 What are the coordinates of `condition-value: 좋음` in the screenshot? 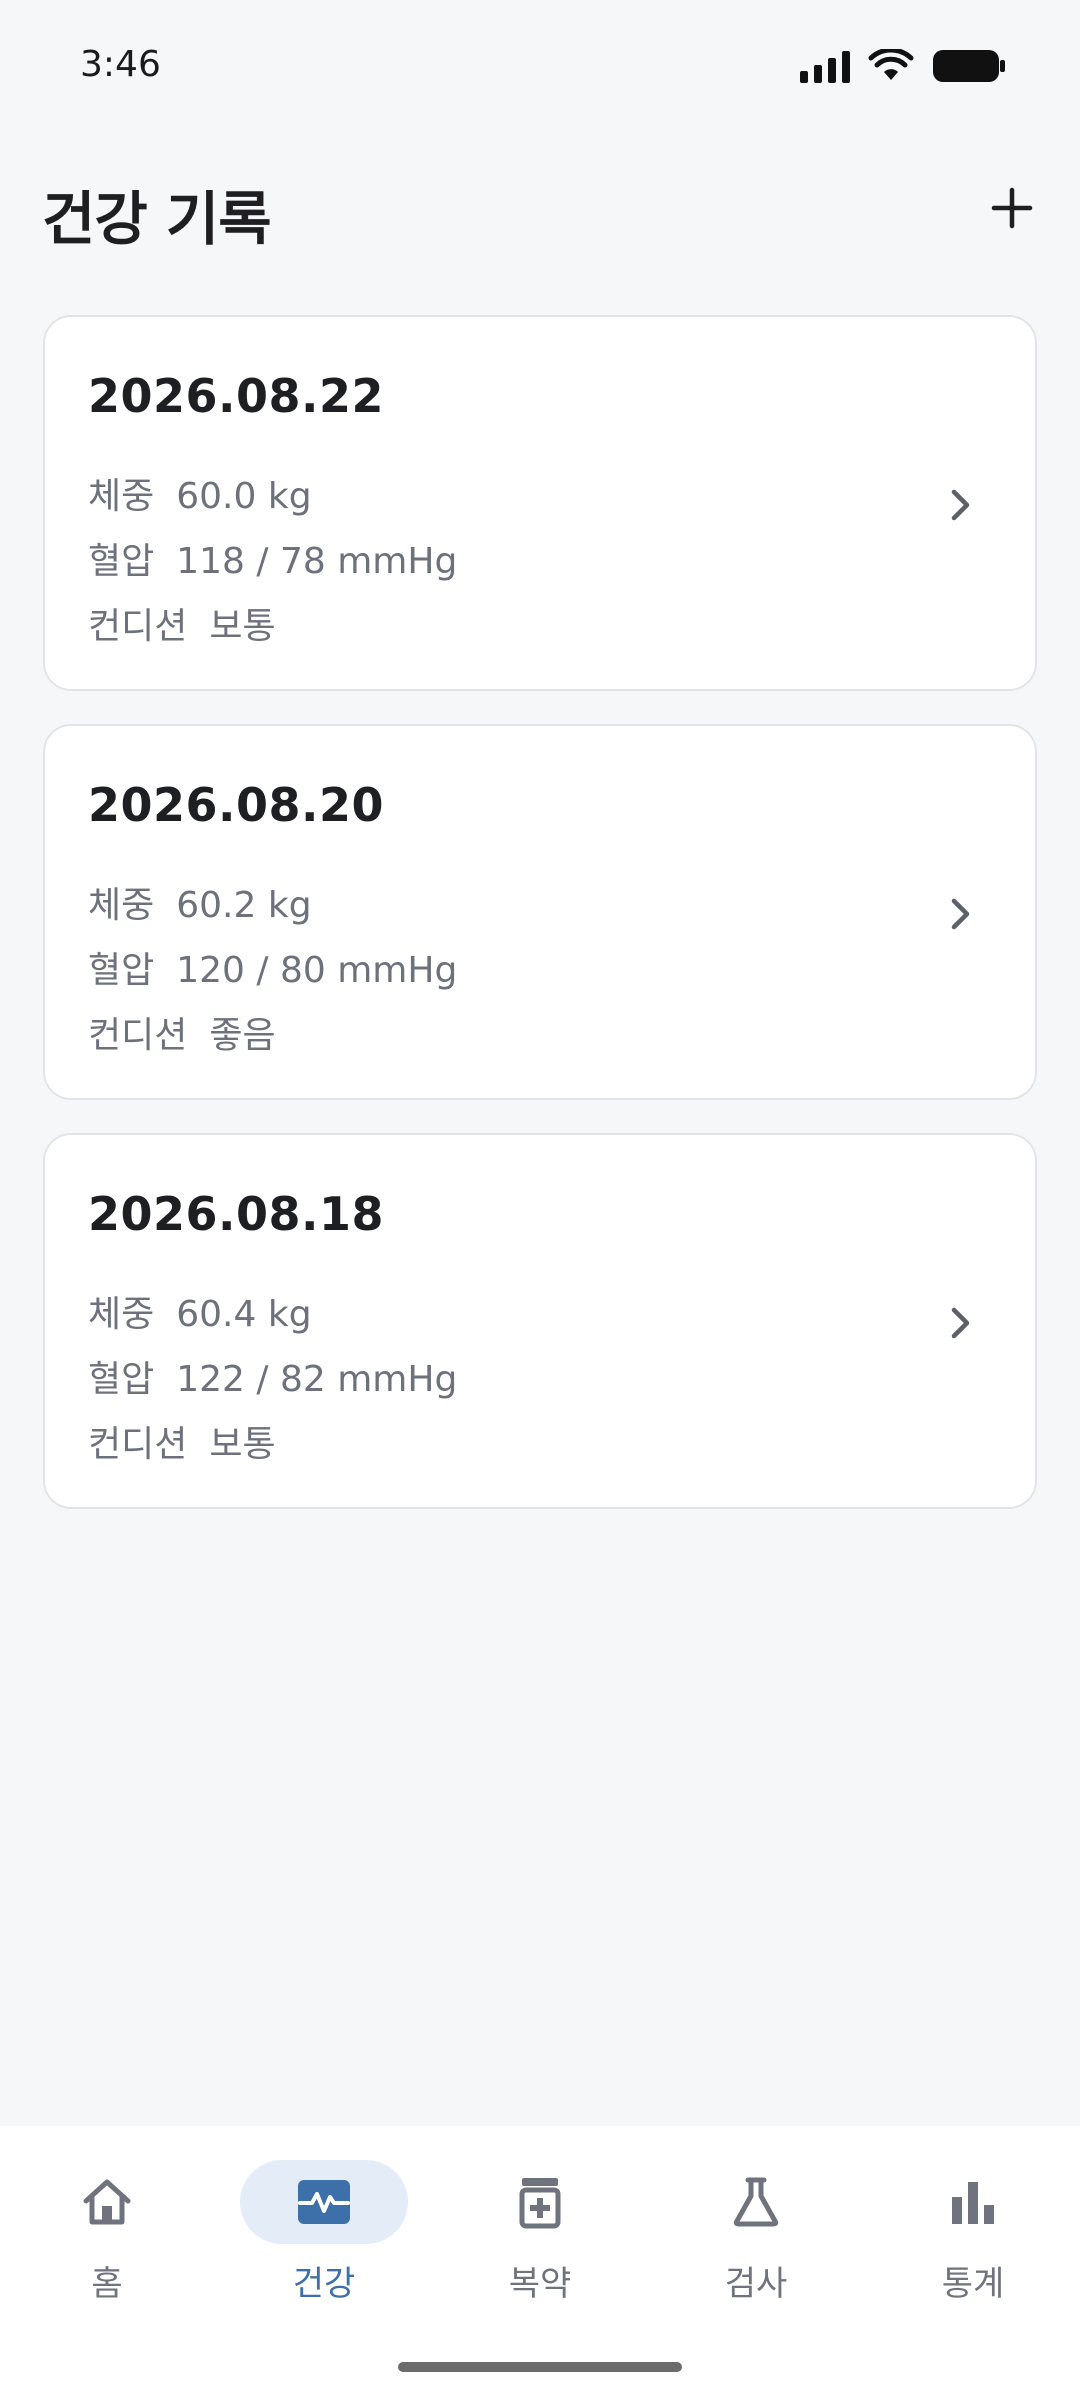 It's located at (242, 1035).